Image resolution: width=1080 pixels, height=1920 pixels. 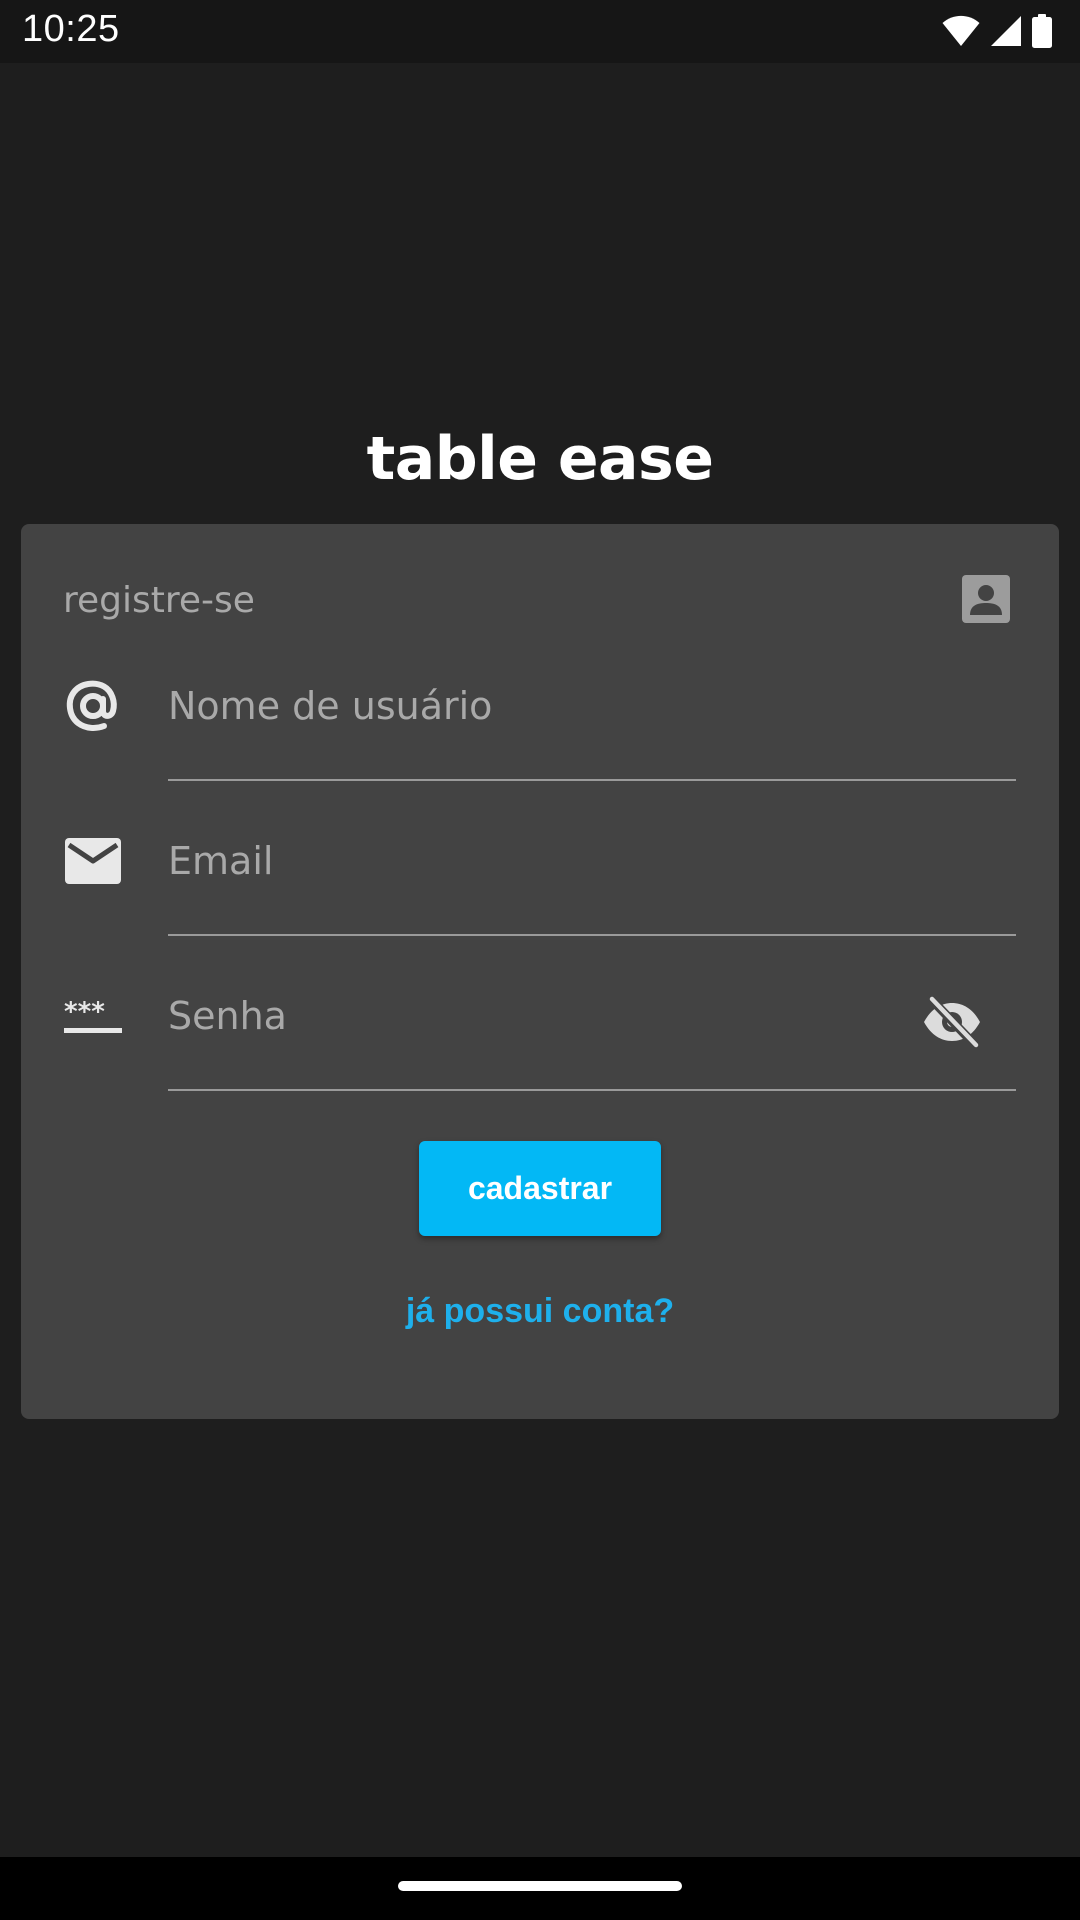 What do you see at coordinates (540, 1311) in the screenshot?
I see `login-link: já possui conta?` at bounding box center [540, 1311].